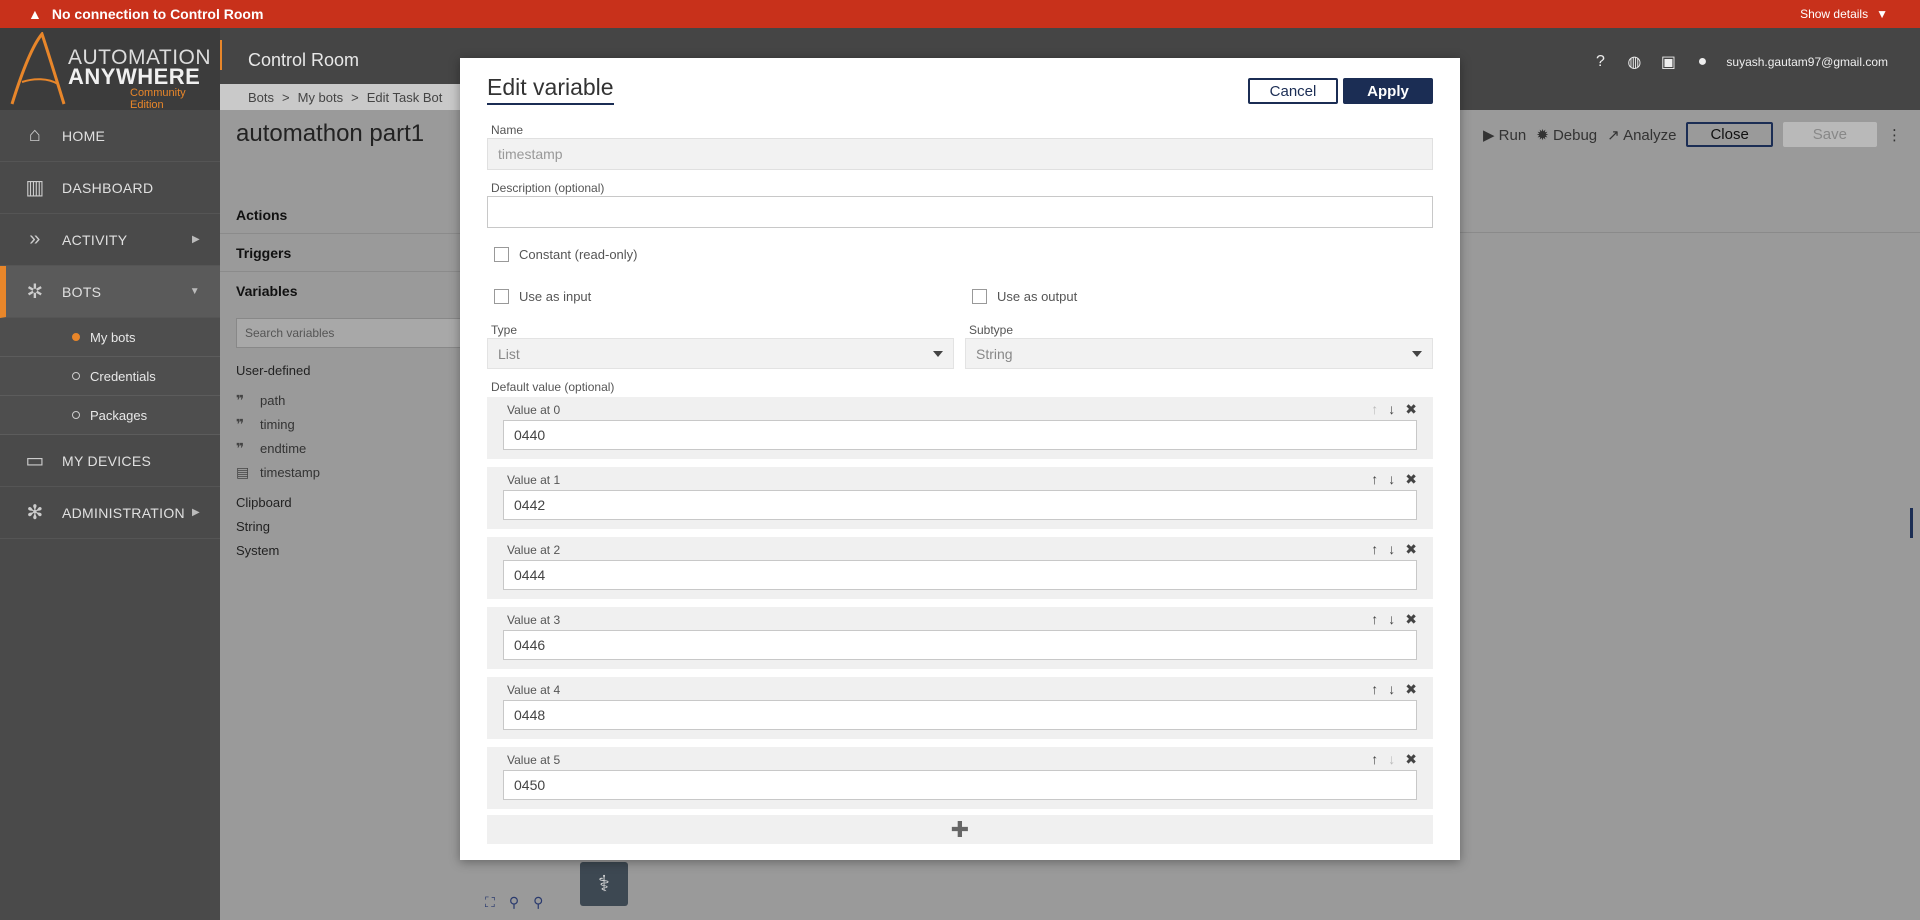 This screenshot has width=1920, height=920. I want to click on variables-section: Variables, so click(341, 291).